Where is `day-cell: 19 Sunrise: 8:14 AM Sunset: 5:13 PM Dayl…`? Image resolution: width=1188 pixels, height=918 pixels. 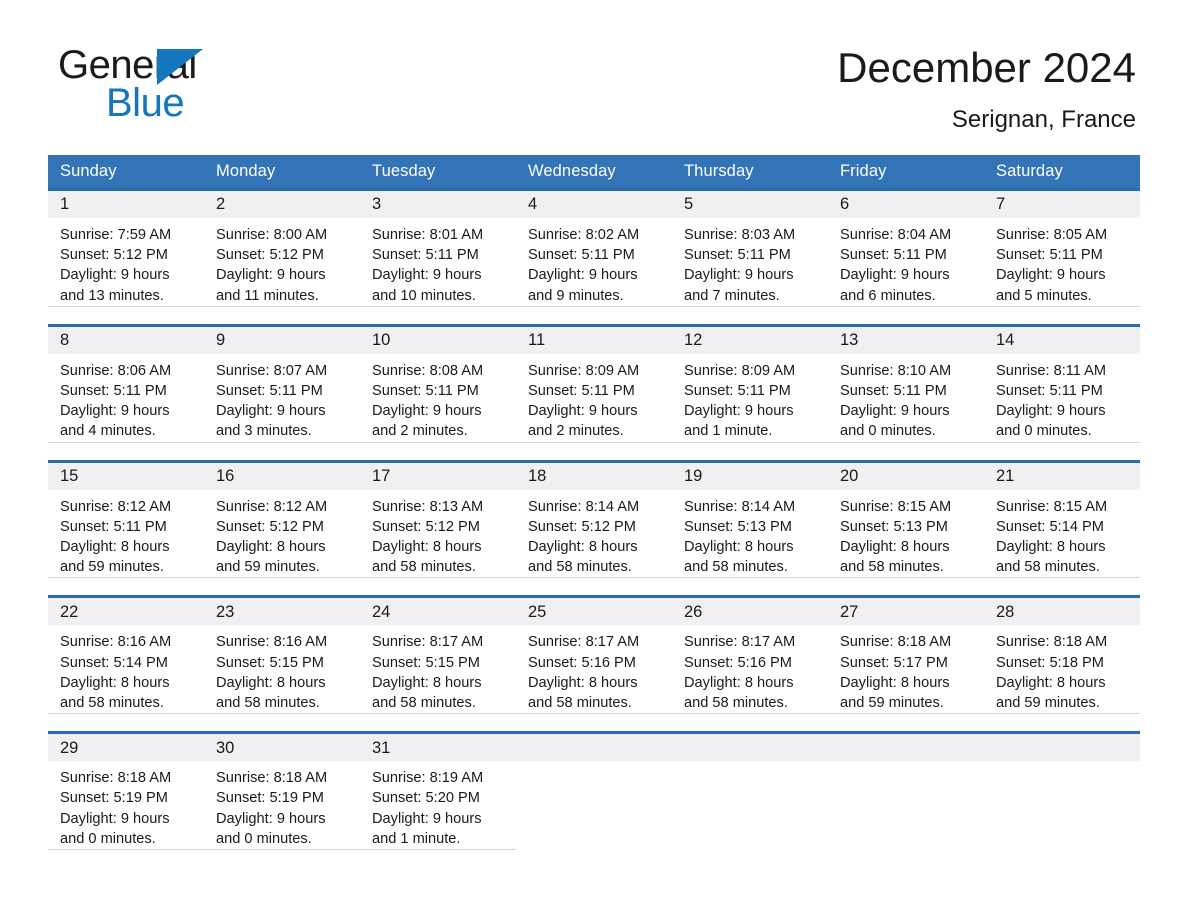 day-cell: 19 Sunrise: 8:14 AM Sunset: 5:13 PM Dayl… is located at coordinates (750, 520).